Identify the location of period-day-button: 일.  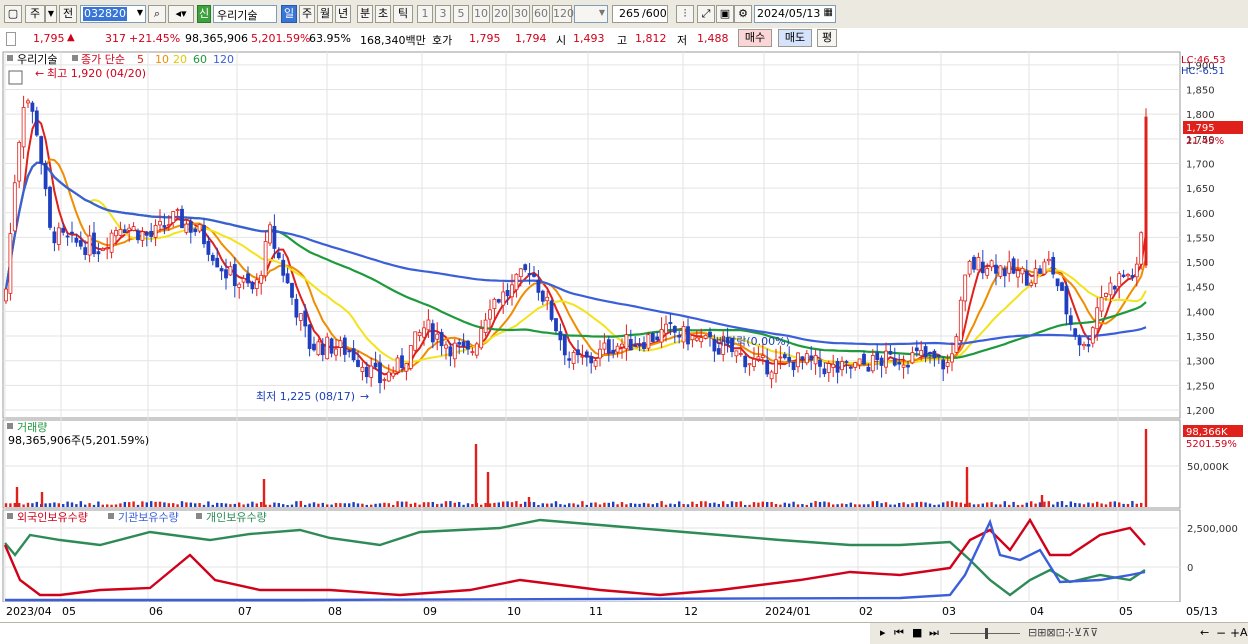
(289, 14).